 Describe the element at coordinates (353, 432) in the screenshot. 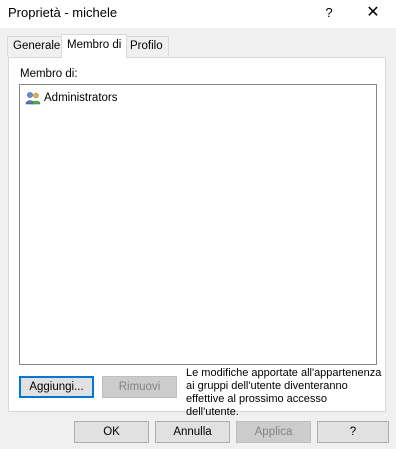

I see `help-button: ?` at that location.